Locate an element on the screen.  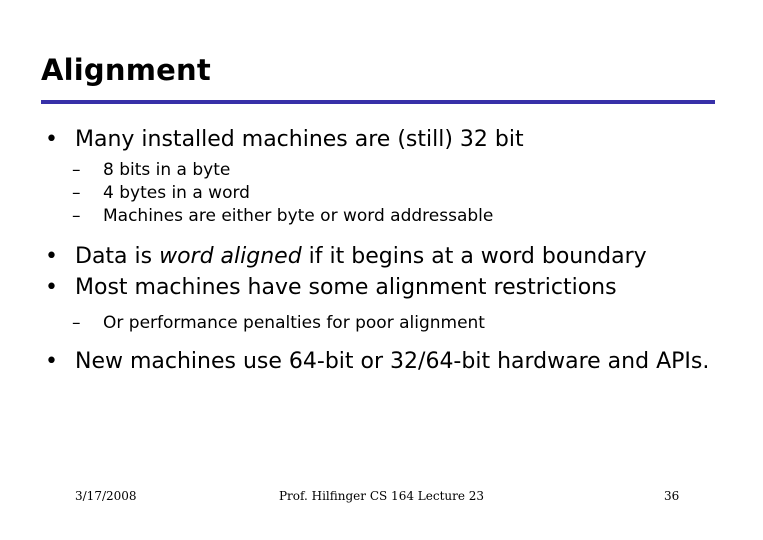
page-title: Alignment is located at coordinates (126, 70).